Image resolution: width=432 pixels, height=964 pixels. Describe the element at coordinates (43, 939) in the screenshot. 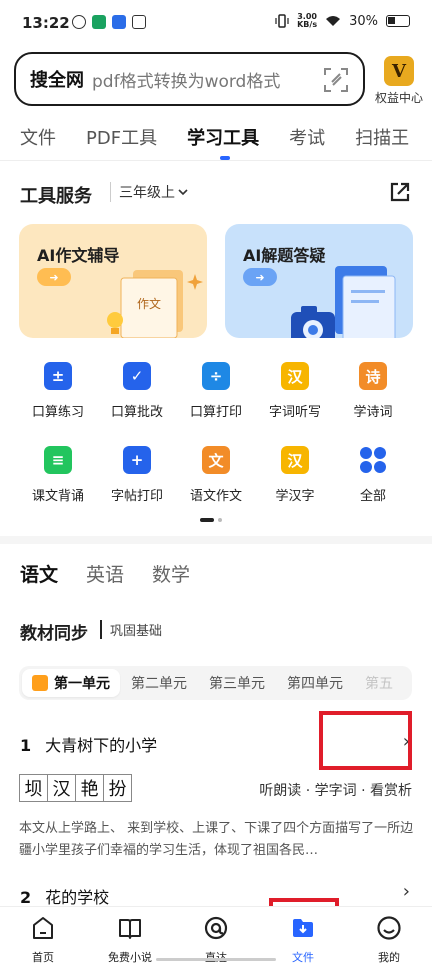

I see `nav-home: 首页` at that location.